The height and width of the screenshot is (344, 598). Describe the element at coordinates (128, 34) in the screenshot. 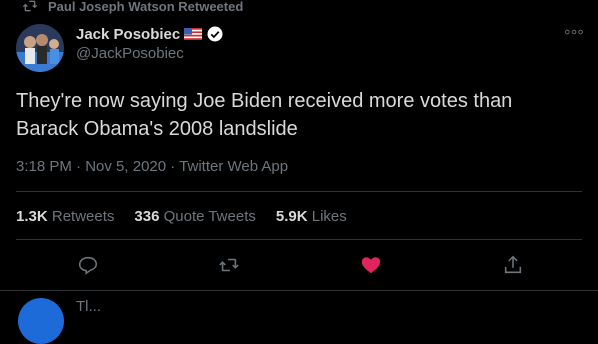

I see `author-name-text: Jack Posobiec` at that location.